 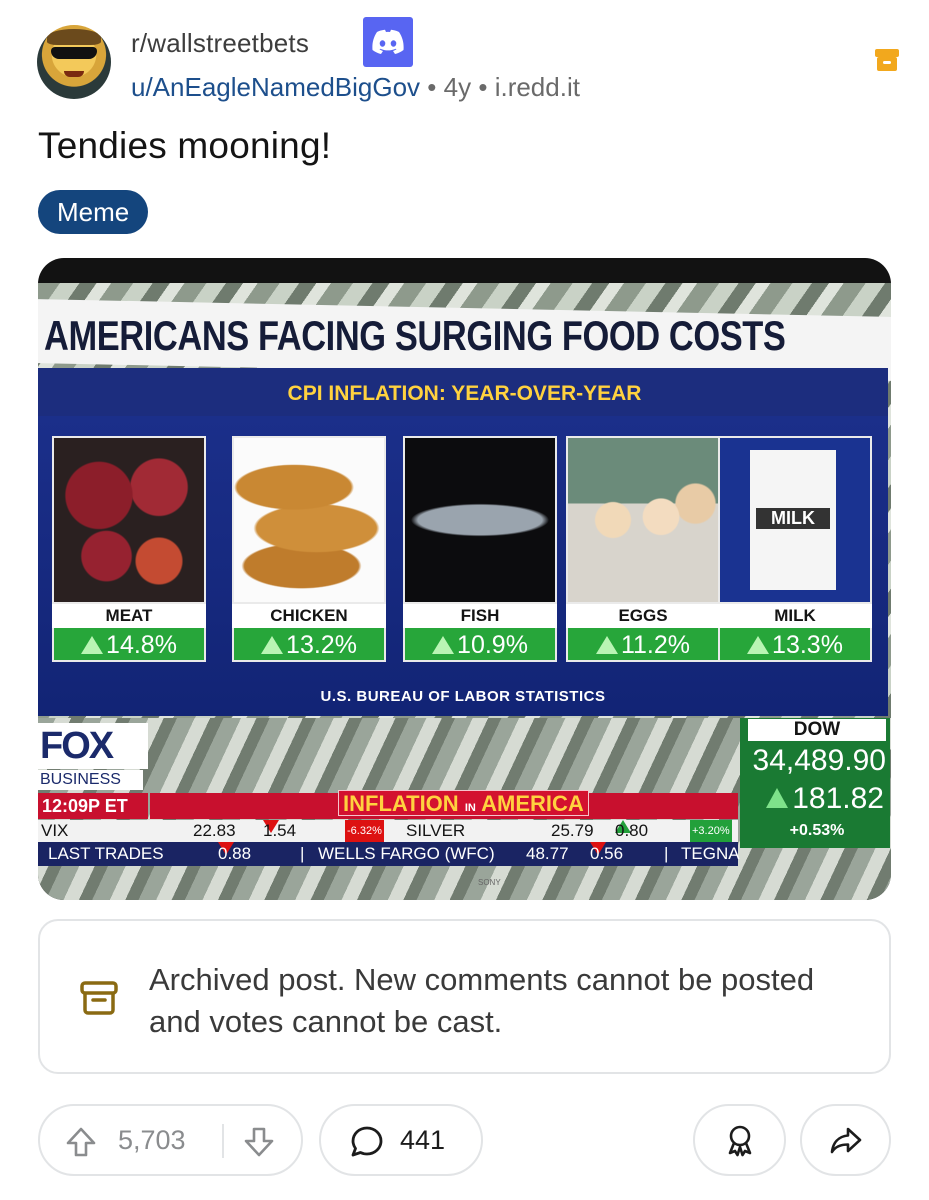 I want to click on post-age: 4y, so click(x=457, y=87).